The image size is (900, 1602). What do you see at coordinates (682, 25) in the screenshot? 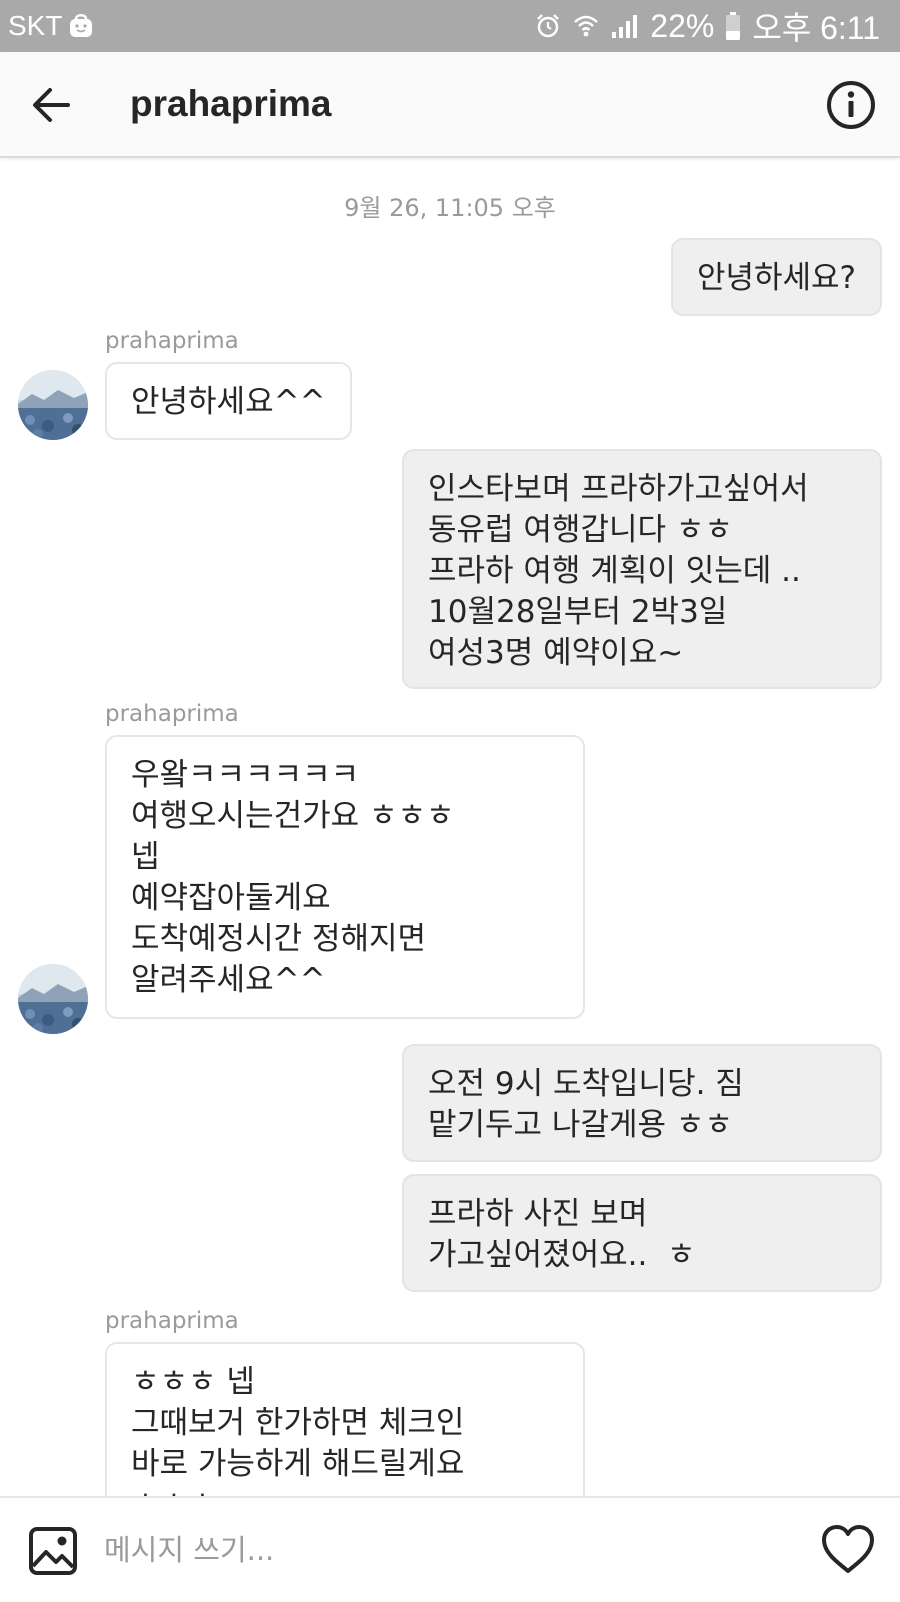
I see `battery-percent: 22%` at bounding box center [682, 25].